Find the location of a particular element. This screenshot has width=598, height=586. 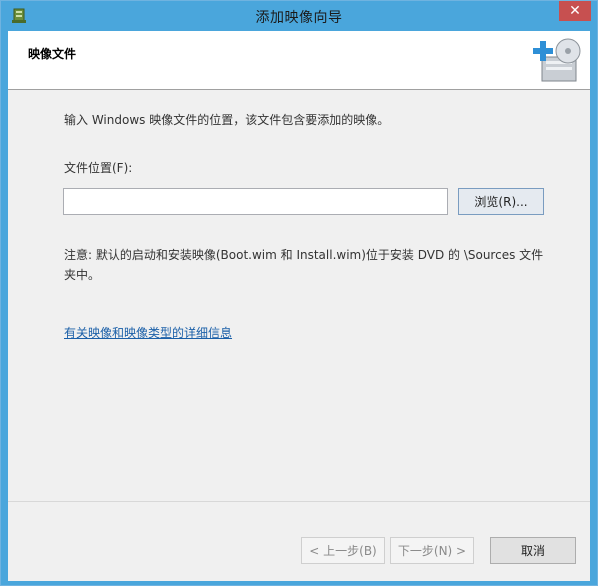

image-details-link: 有关映像和映像类型的详细信息 is located at coordinates (148, 332).